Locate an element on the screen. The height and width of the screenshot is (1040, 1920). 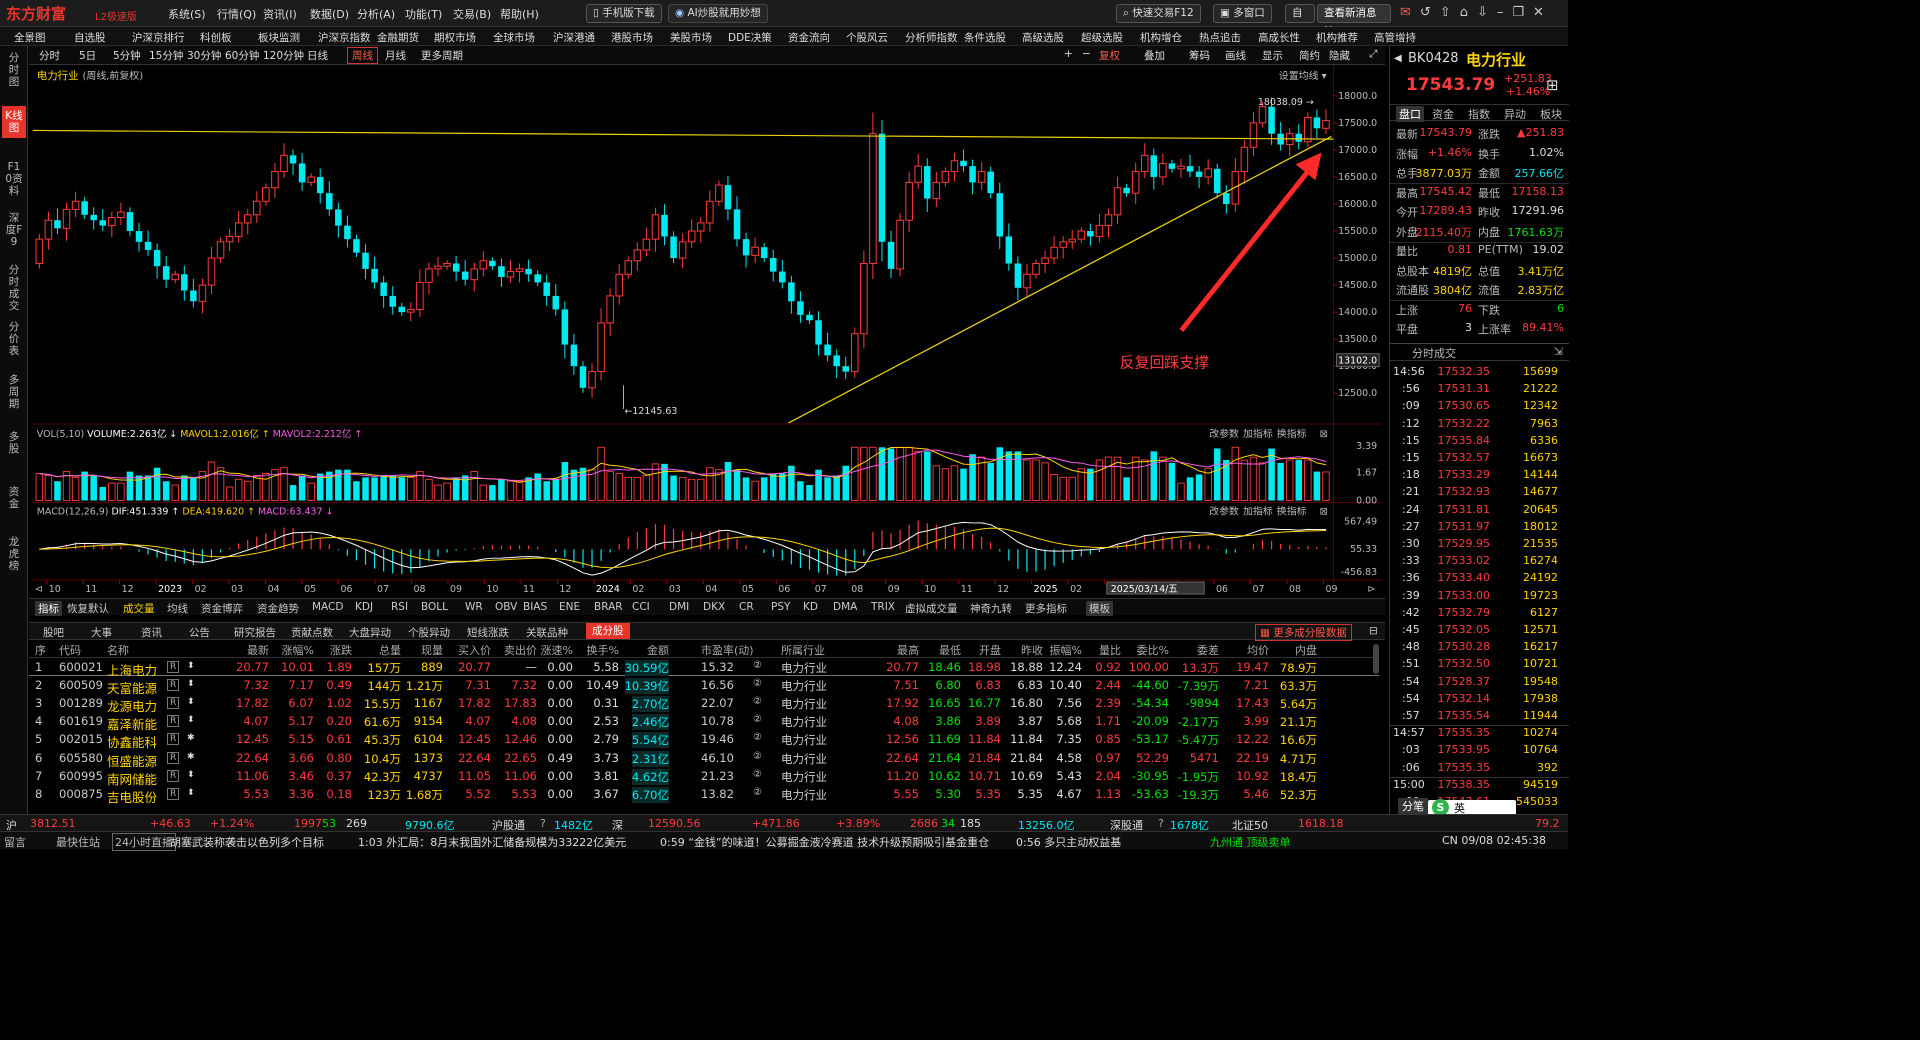
skin-icon: ⇩ is located at coordinates (1487, 12).